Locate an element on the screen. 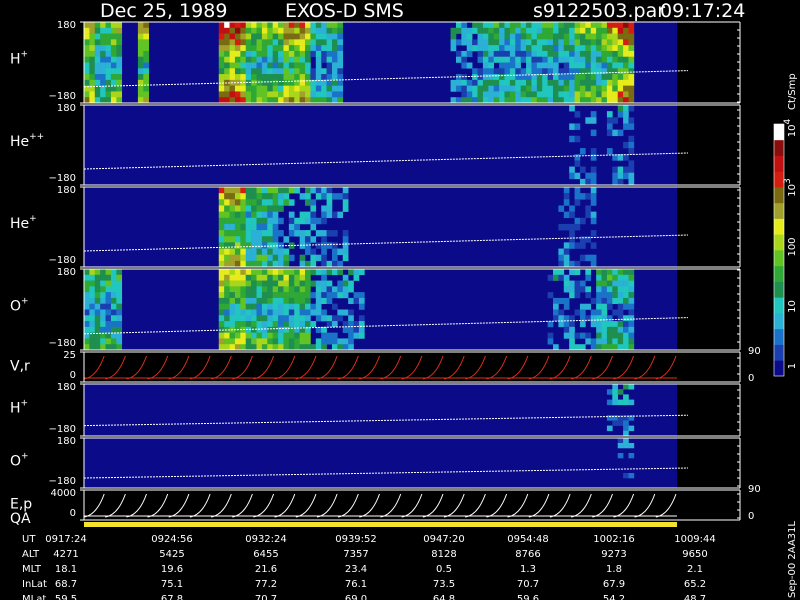  table-cell: 75.1 is located at coordinates (172, 584).